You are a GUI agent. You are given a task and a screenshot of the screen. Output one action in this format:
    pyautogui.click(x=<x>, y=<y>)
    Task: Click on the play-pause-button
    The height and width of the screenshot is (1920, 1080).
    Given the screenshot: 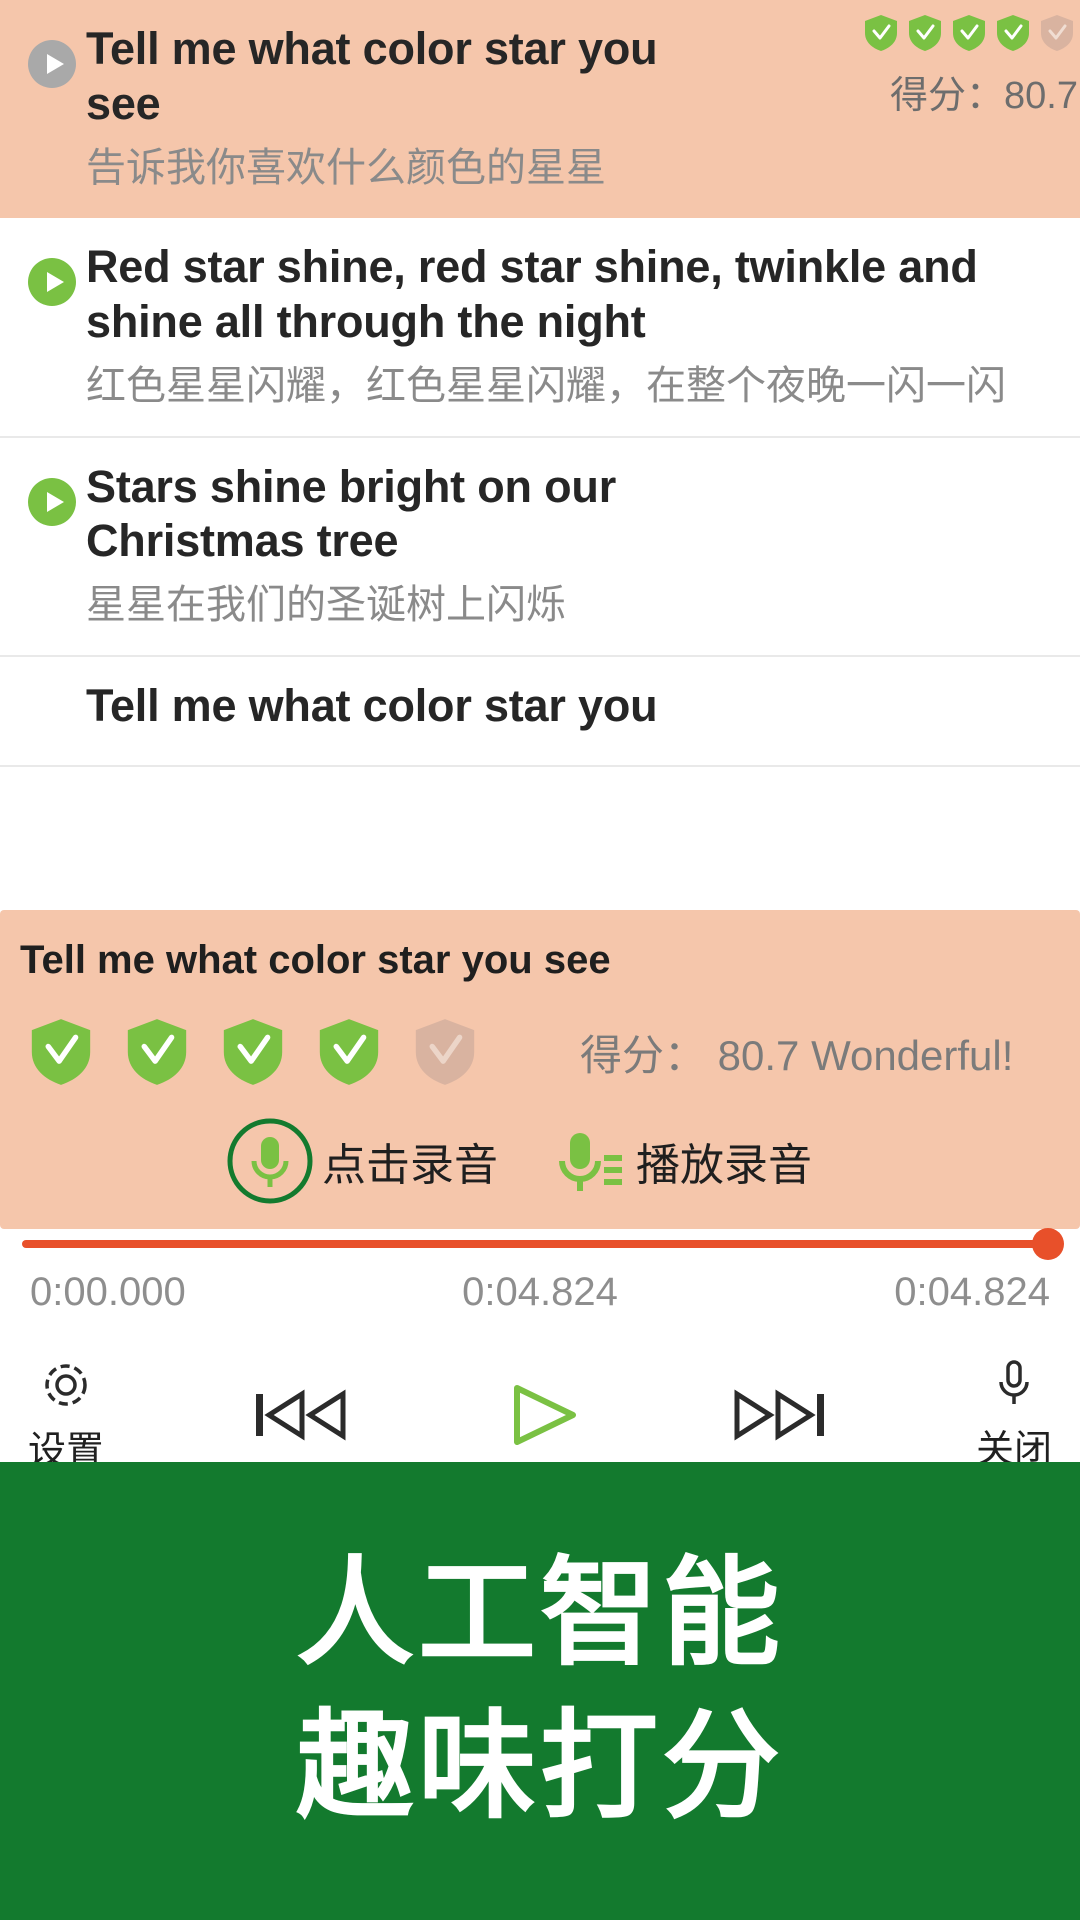 What is the action you would take?
    pyautogui.click(x=540, y=1415)
    